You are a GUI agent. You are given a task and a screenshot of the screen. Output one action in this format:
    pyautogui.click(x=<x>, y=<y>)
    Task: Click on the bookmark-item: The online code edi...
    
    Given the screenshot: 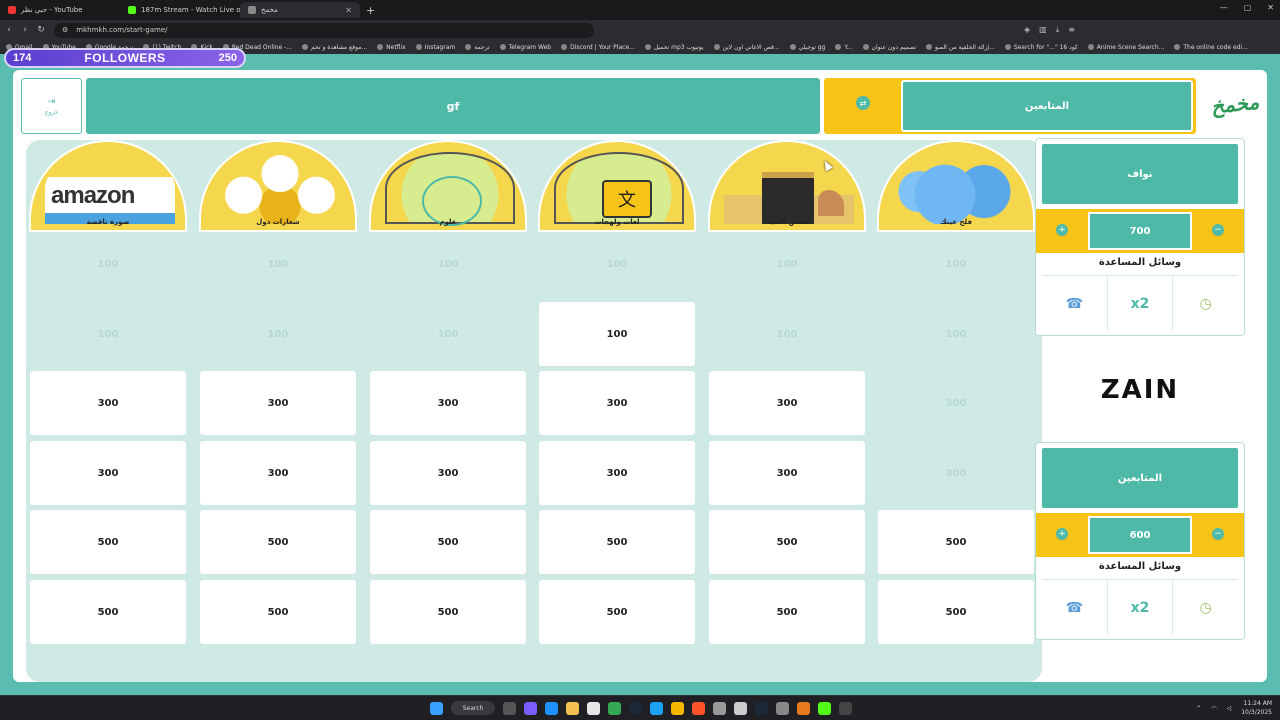 What is the action you would take?
    pyautogui.click(x=1211, y=47)
    